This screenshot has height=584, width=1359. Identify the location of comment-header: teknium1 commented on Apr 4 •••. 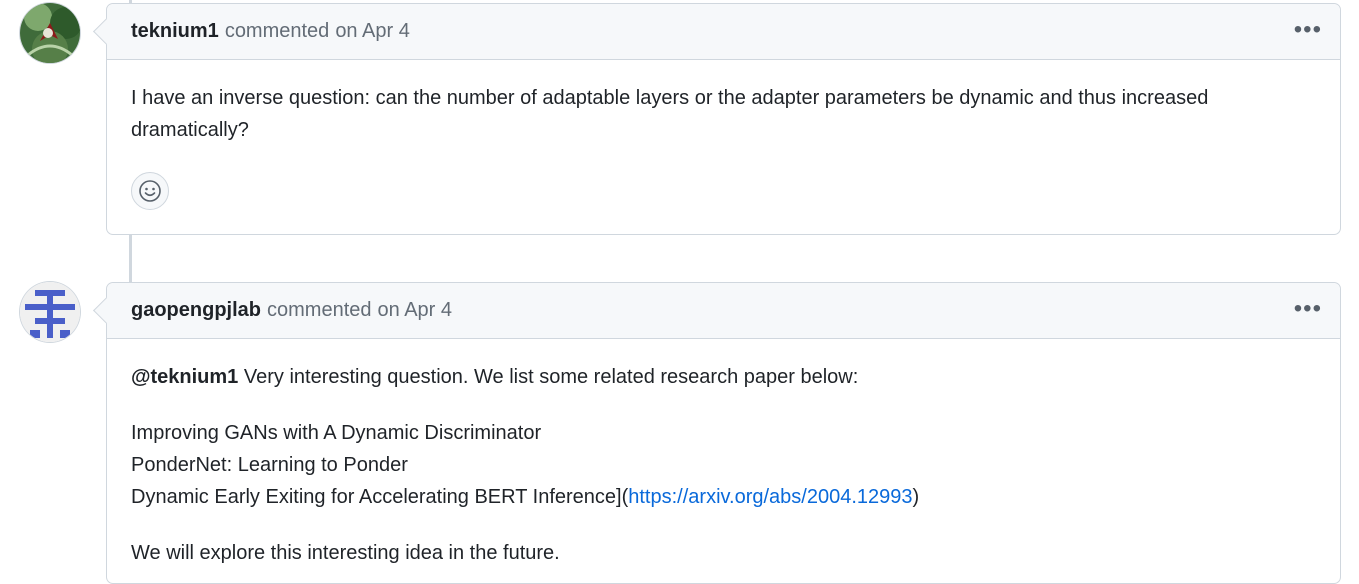
(723, 32).